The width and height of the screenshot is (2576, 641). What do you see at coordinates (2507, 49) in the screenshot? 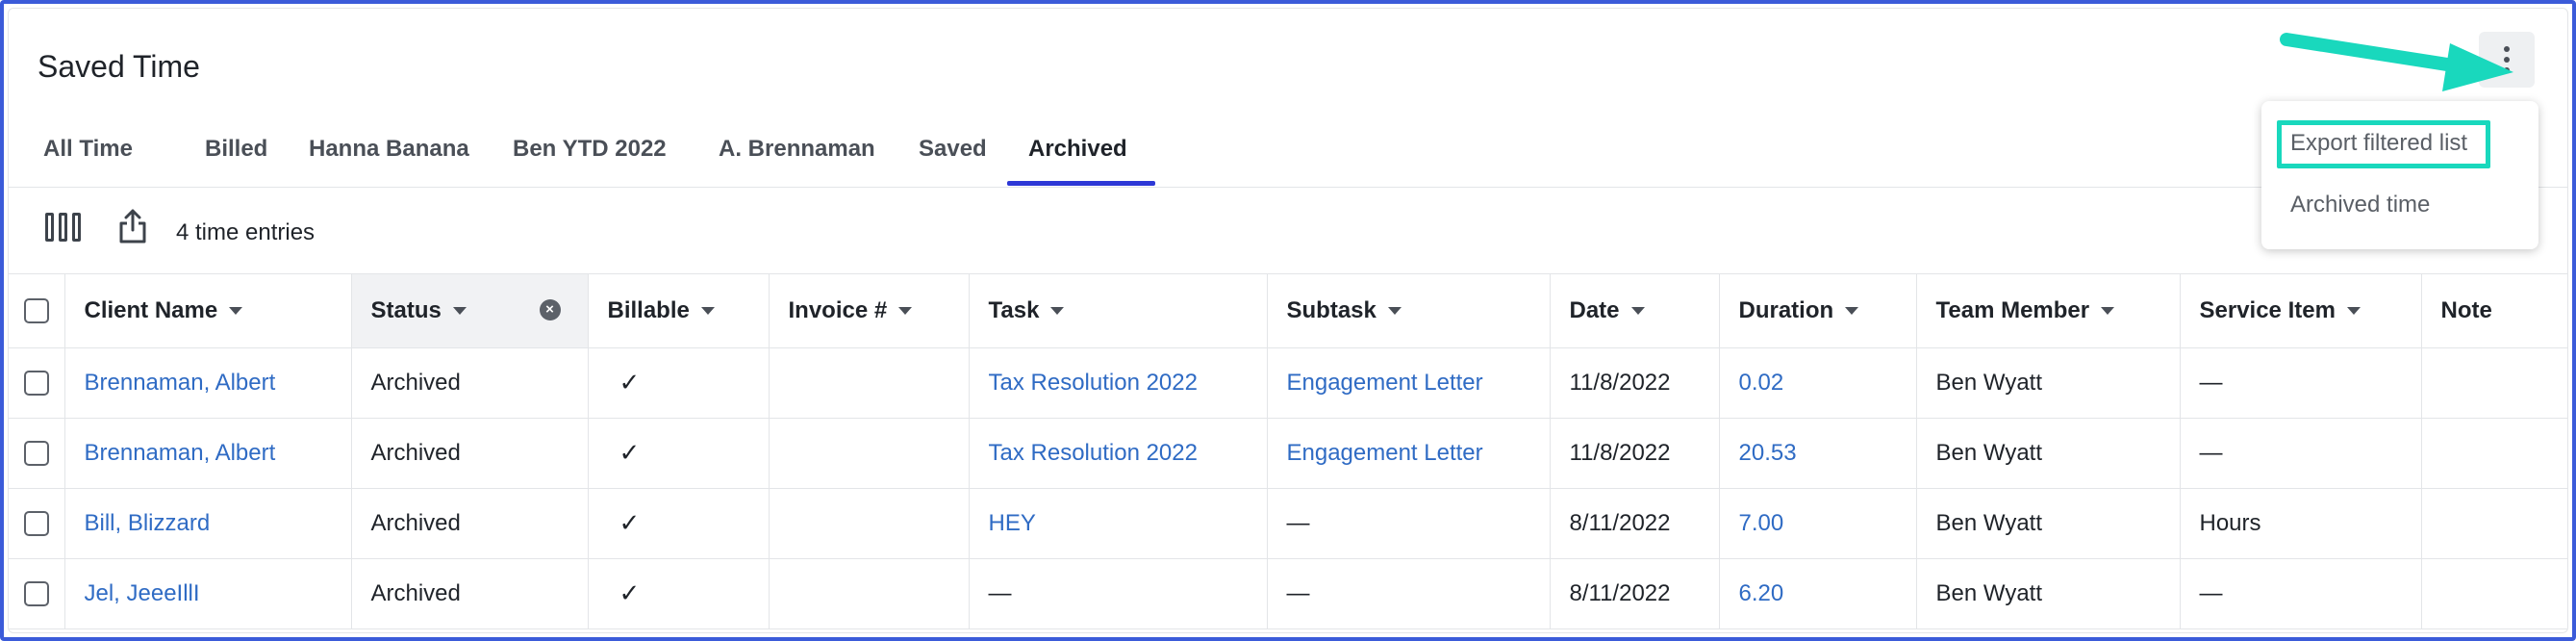
I see `more-vertical-icon` at bounding box center [2507, 49].